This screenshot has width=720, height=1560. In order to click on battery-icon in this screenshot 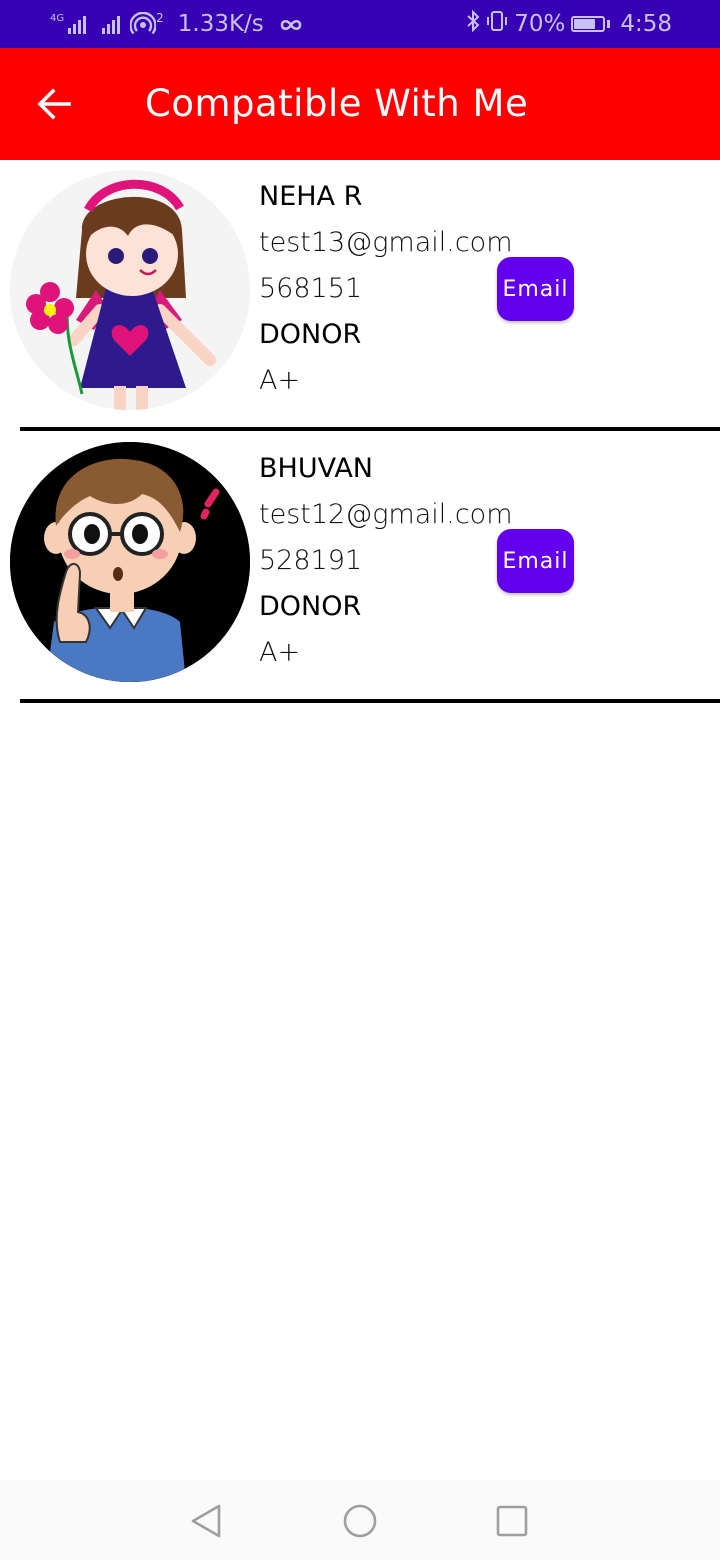, I will do `click(588, 24)`.